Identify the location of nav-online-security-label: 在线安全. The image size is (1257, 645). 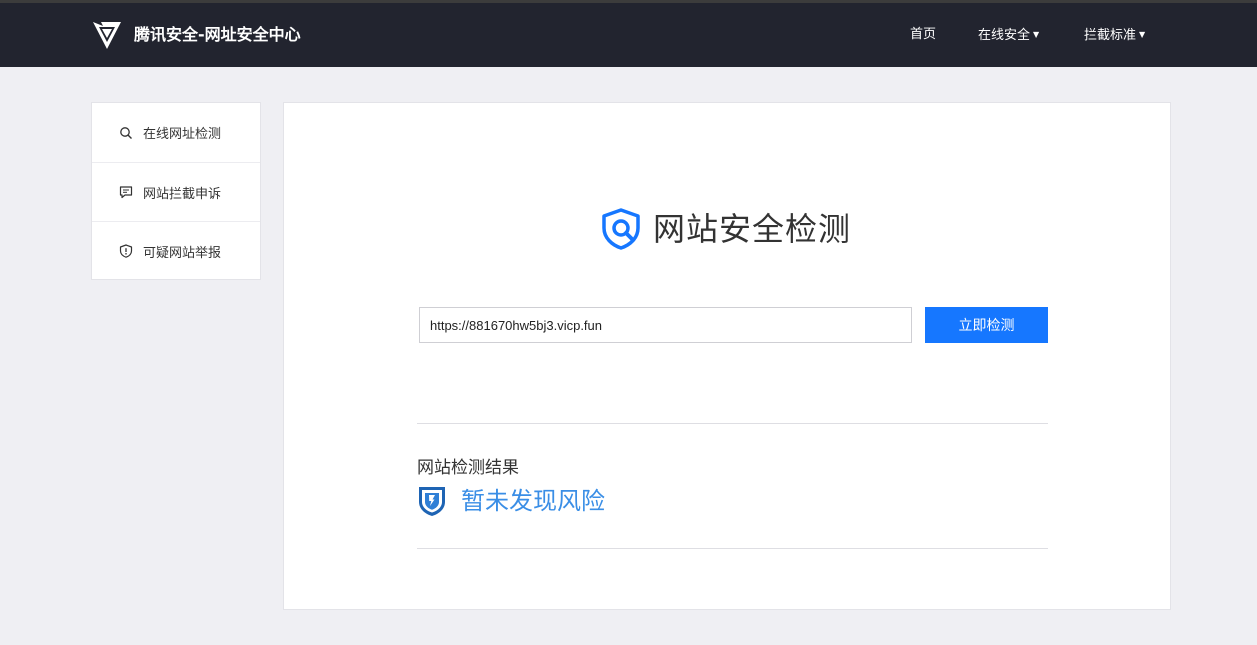
(1004, 35).